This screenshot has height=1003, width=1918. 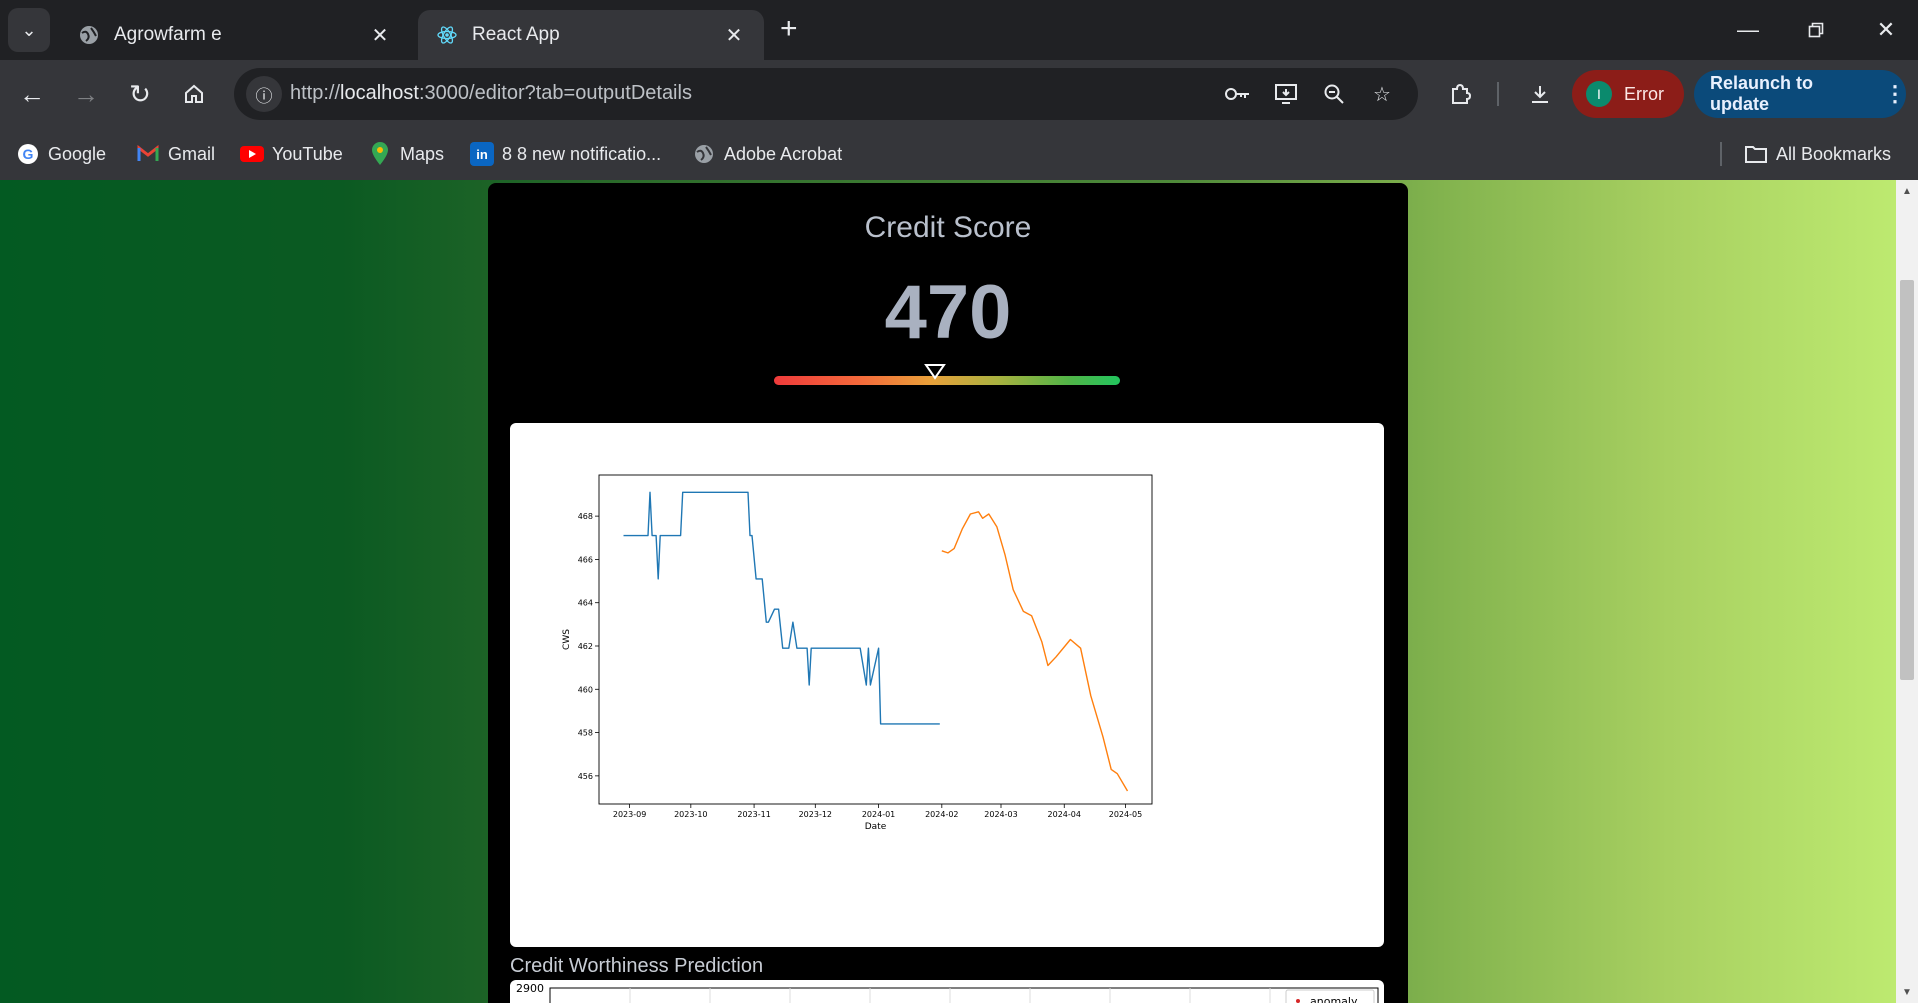 What do you see at coordinates (1834, 153) in the screenshot?
I see `all-bookmarks-label: All Bookmarks` at bounding box center [1834, 153].